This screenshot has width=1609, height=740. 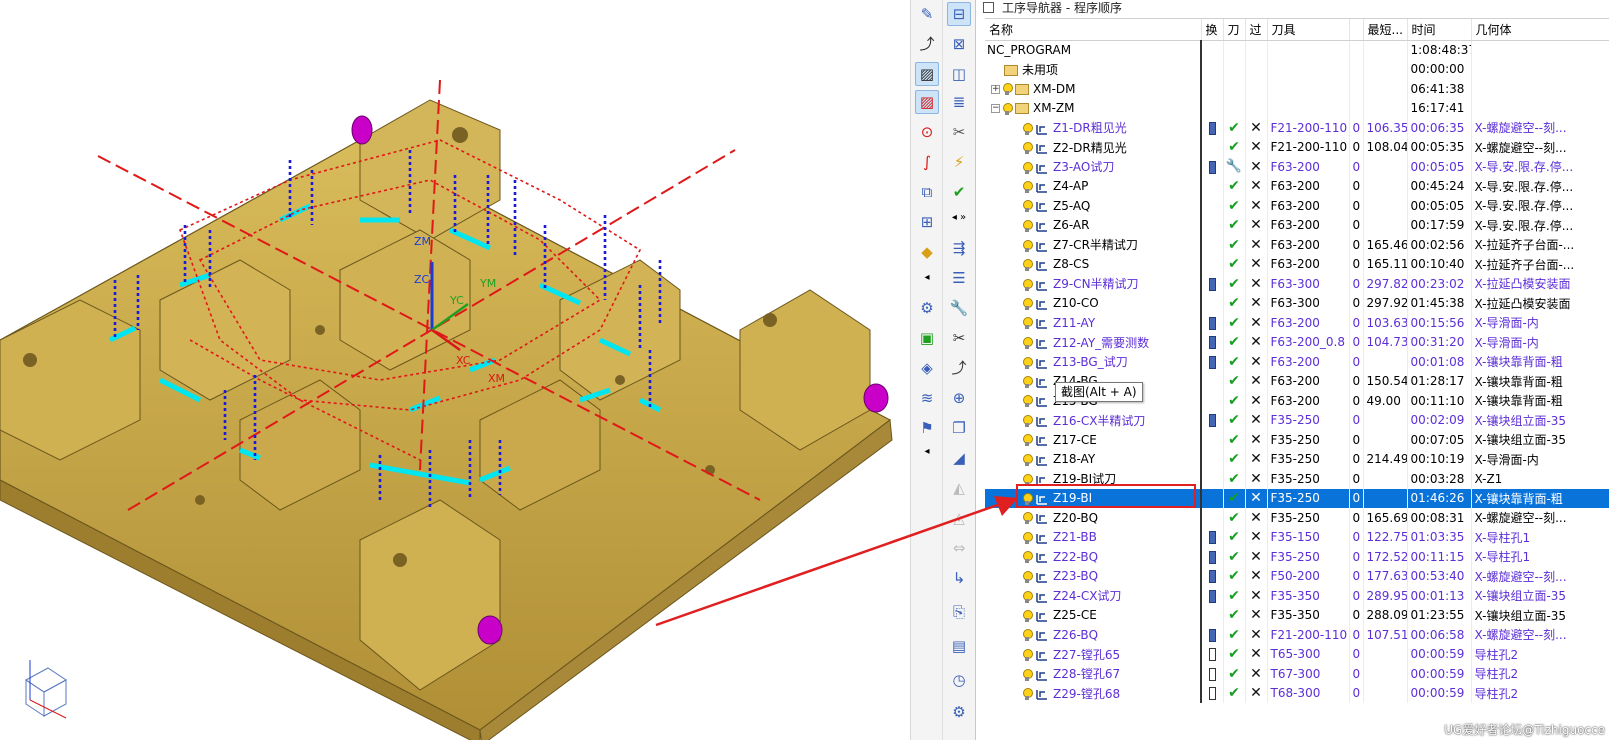 I want to click on generate-icon: ⚡, so click(x=959, y=162).